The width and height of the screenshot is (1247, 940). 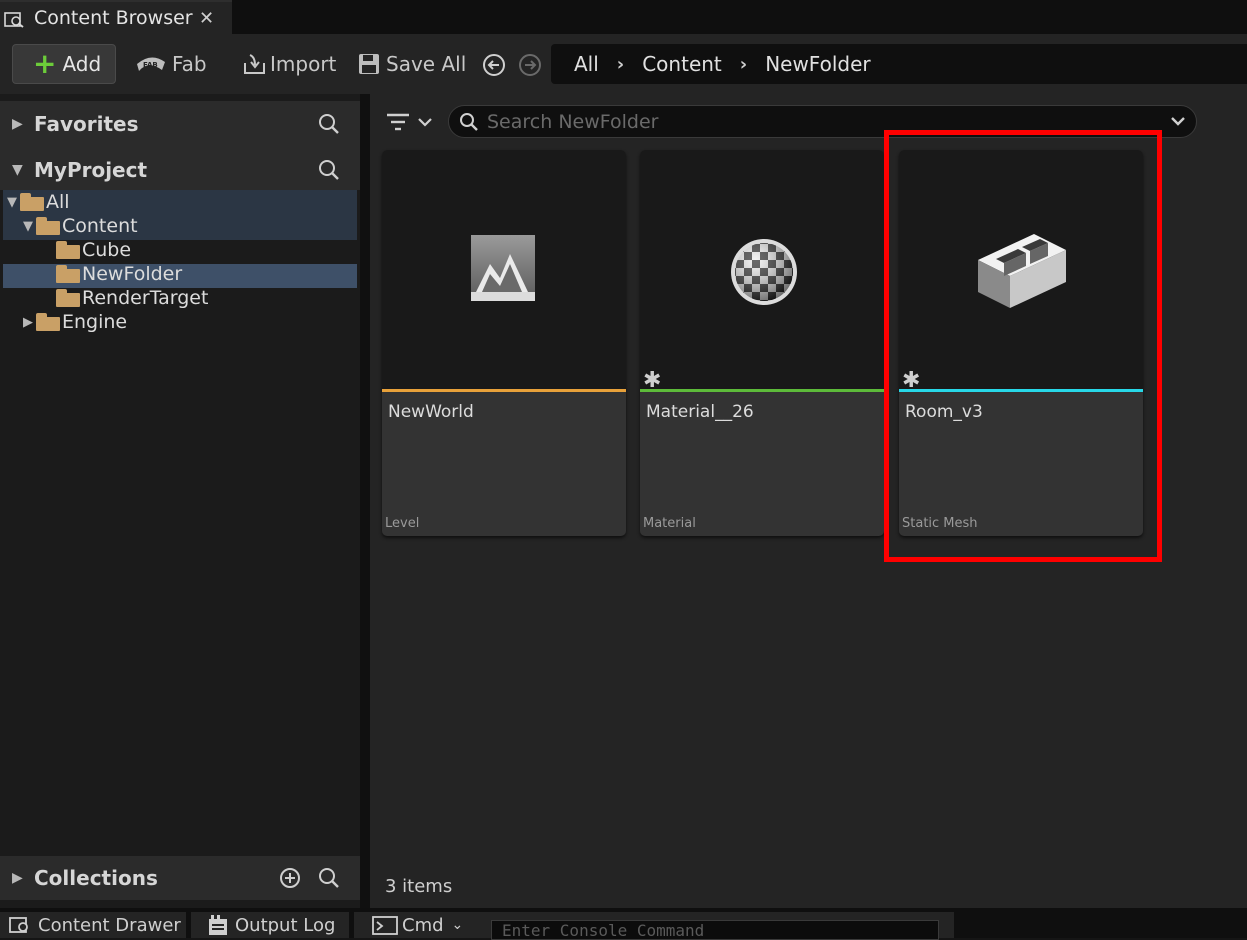 I want to click on terminal-icon, so click(x=385, y=925).